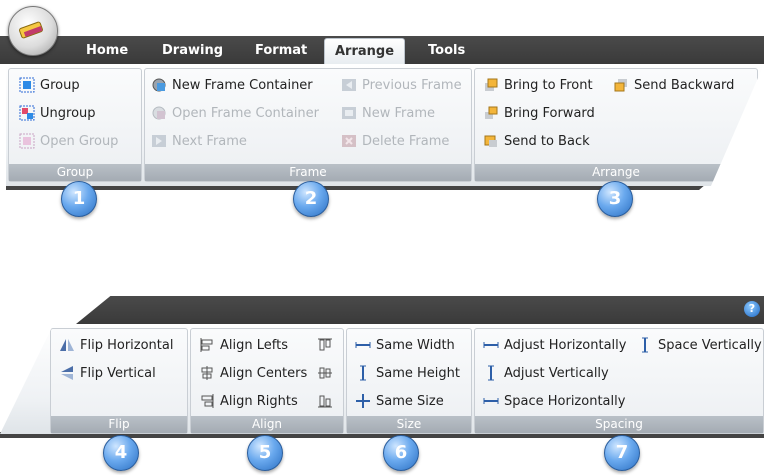  What do you see at coordinates (207, 401) in the screenshot?
I see `align-rights-icon` at bounding box center [207, 401].